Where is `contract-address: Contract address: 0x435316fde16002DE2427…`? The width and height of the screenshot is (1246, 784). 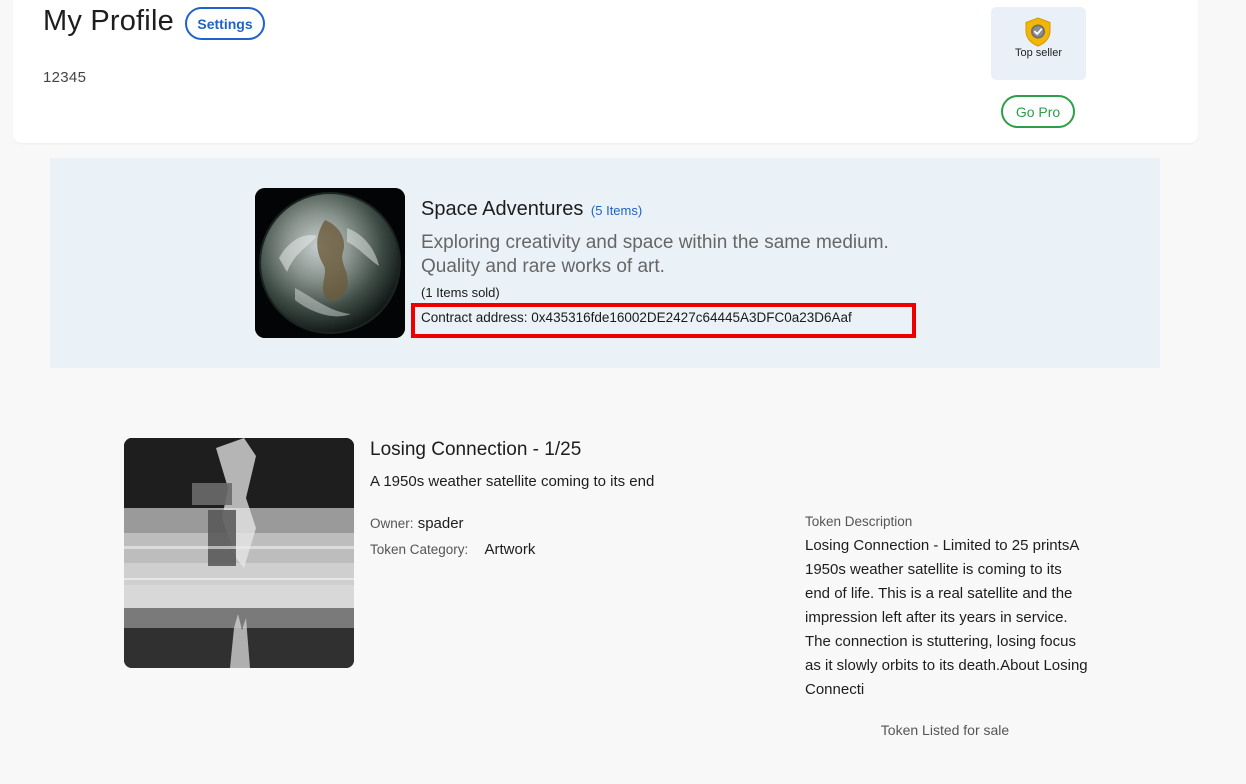
contract-address: Contract address: 0x435316fde16002DE2427… is located at coordinates (636, 317).